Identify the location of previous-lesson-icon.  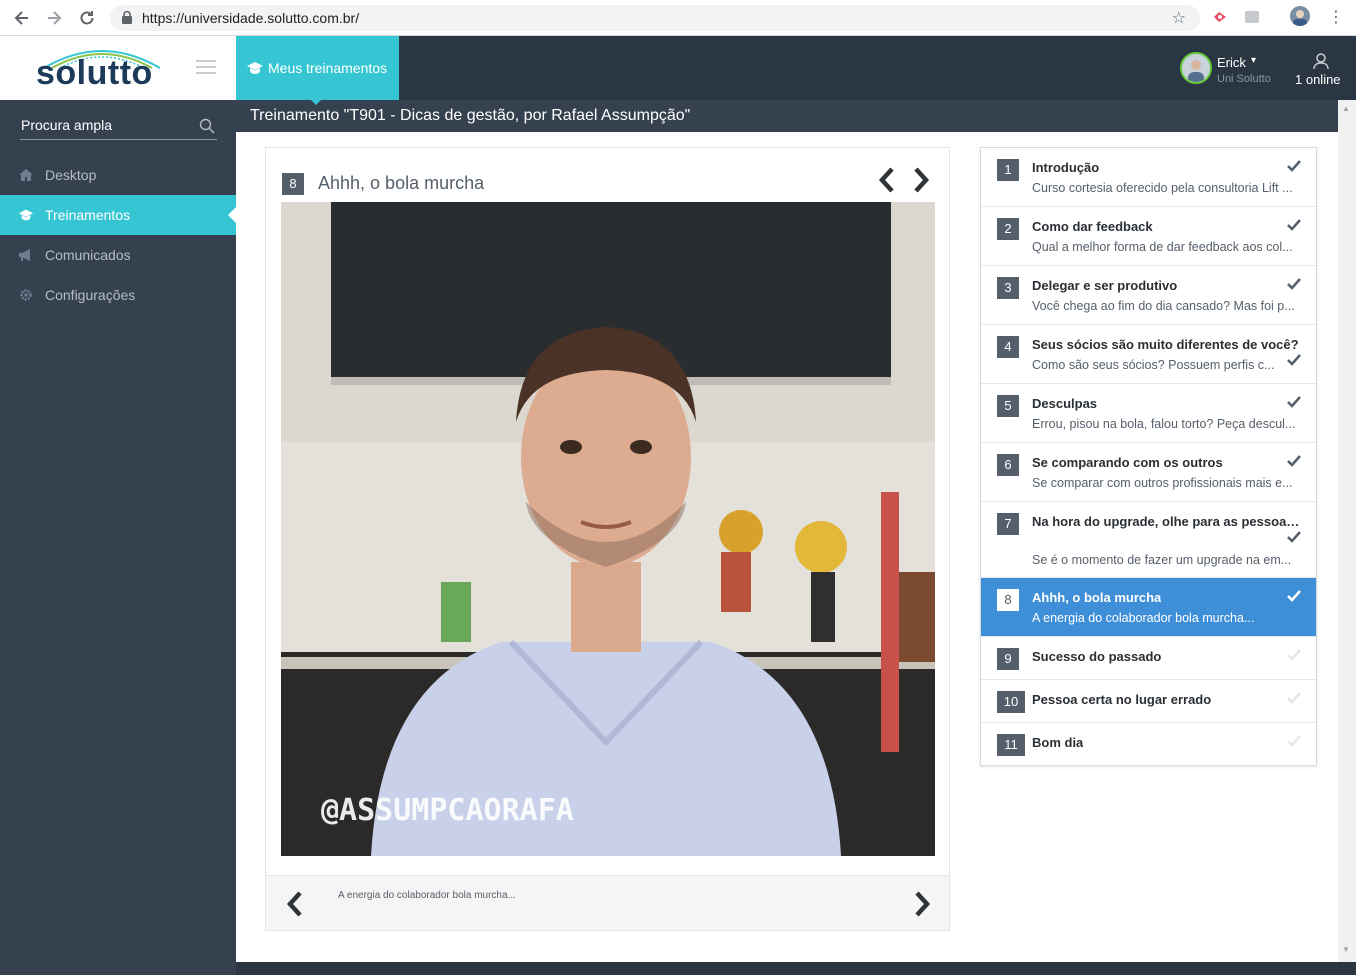
(295, 904).